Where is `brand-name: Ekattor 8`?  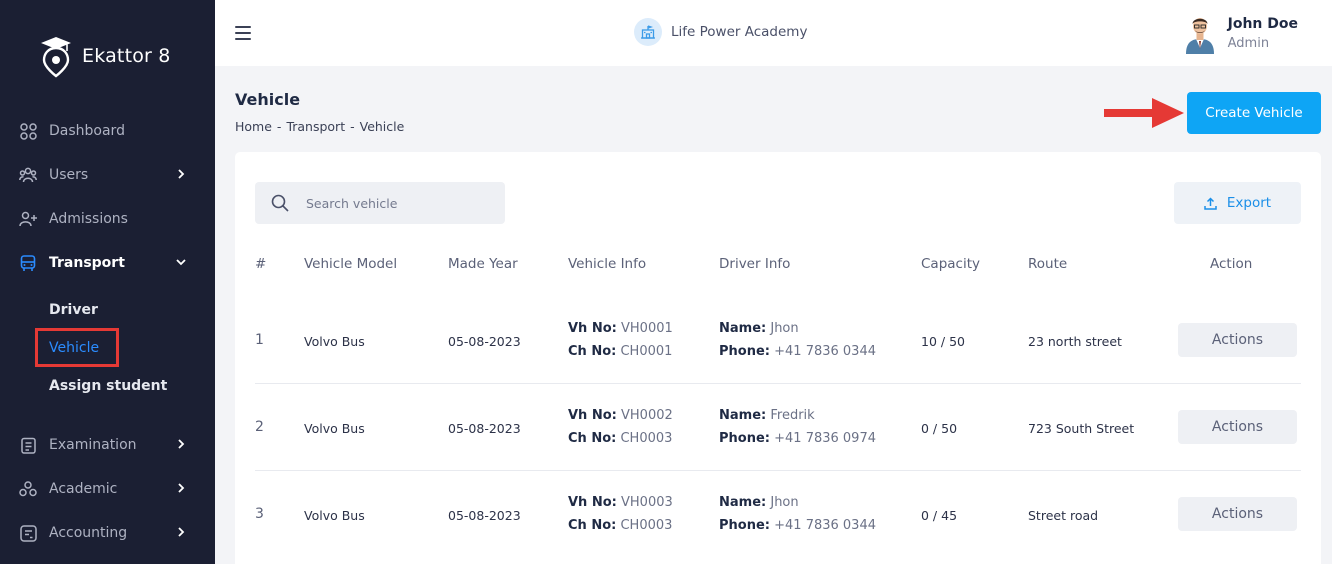 brand-name: Ekattor 8 is located at coordinates (126, 56).